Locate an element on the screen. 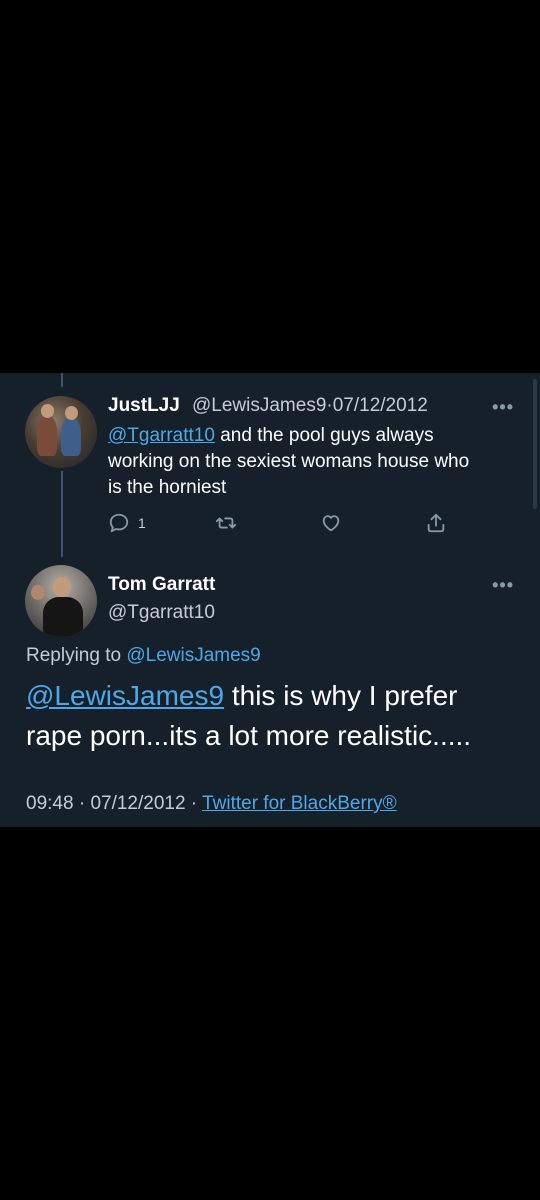 The width and height of the screenshot is (540, 1200). handle: @Tgarratt10 is located at coordinates (161, 613).